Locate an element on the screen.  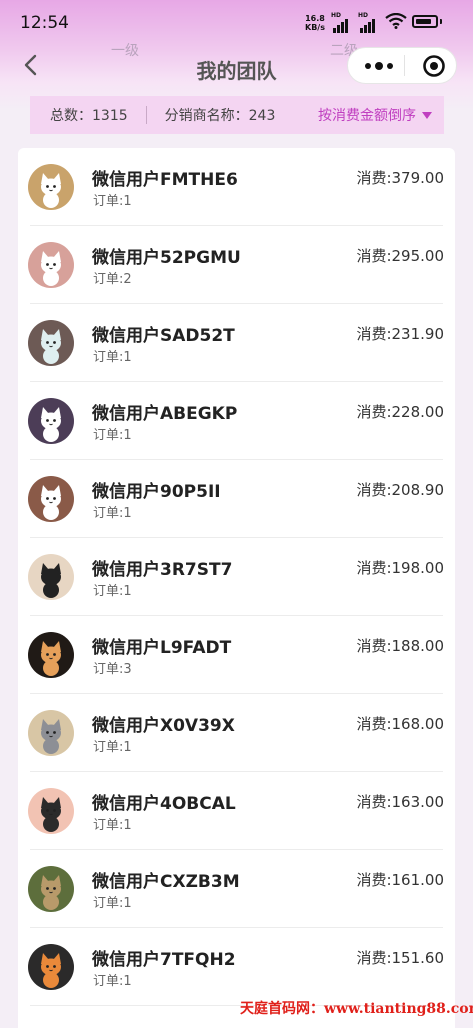
member-amount: 消费:188.00 is located at coordinates (400, 646).